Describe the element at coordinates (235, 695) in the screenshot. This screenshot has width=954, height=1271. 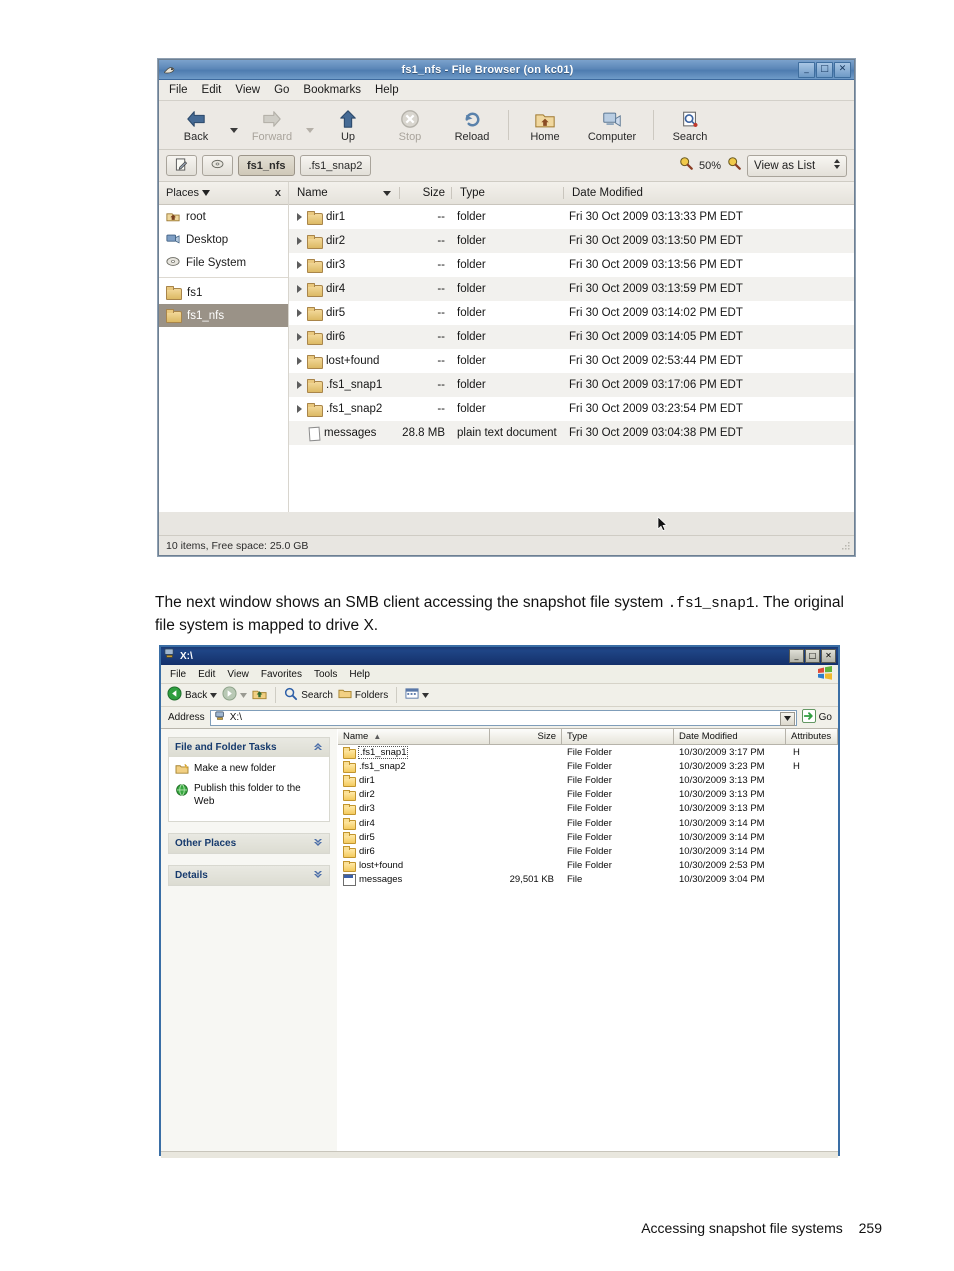
I see `forward-button` at that location.